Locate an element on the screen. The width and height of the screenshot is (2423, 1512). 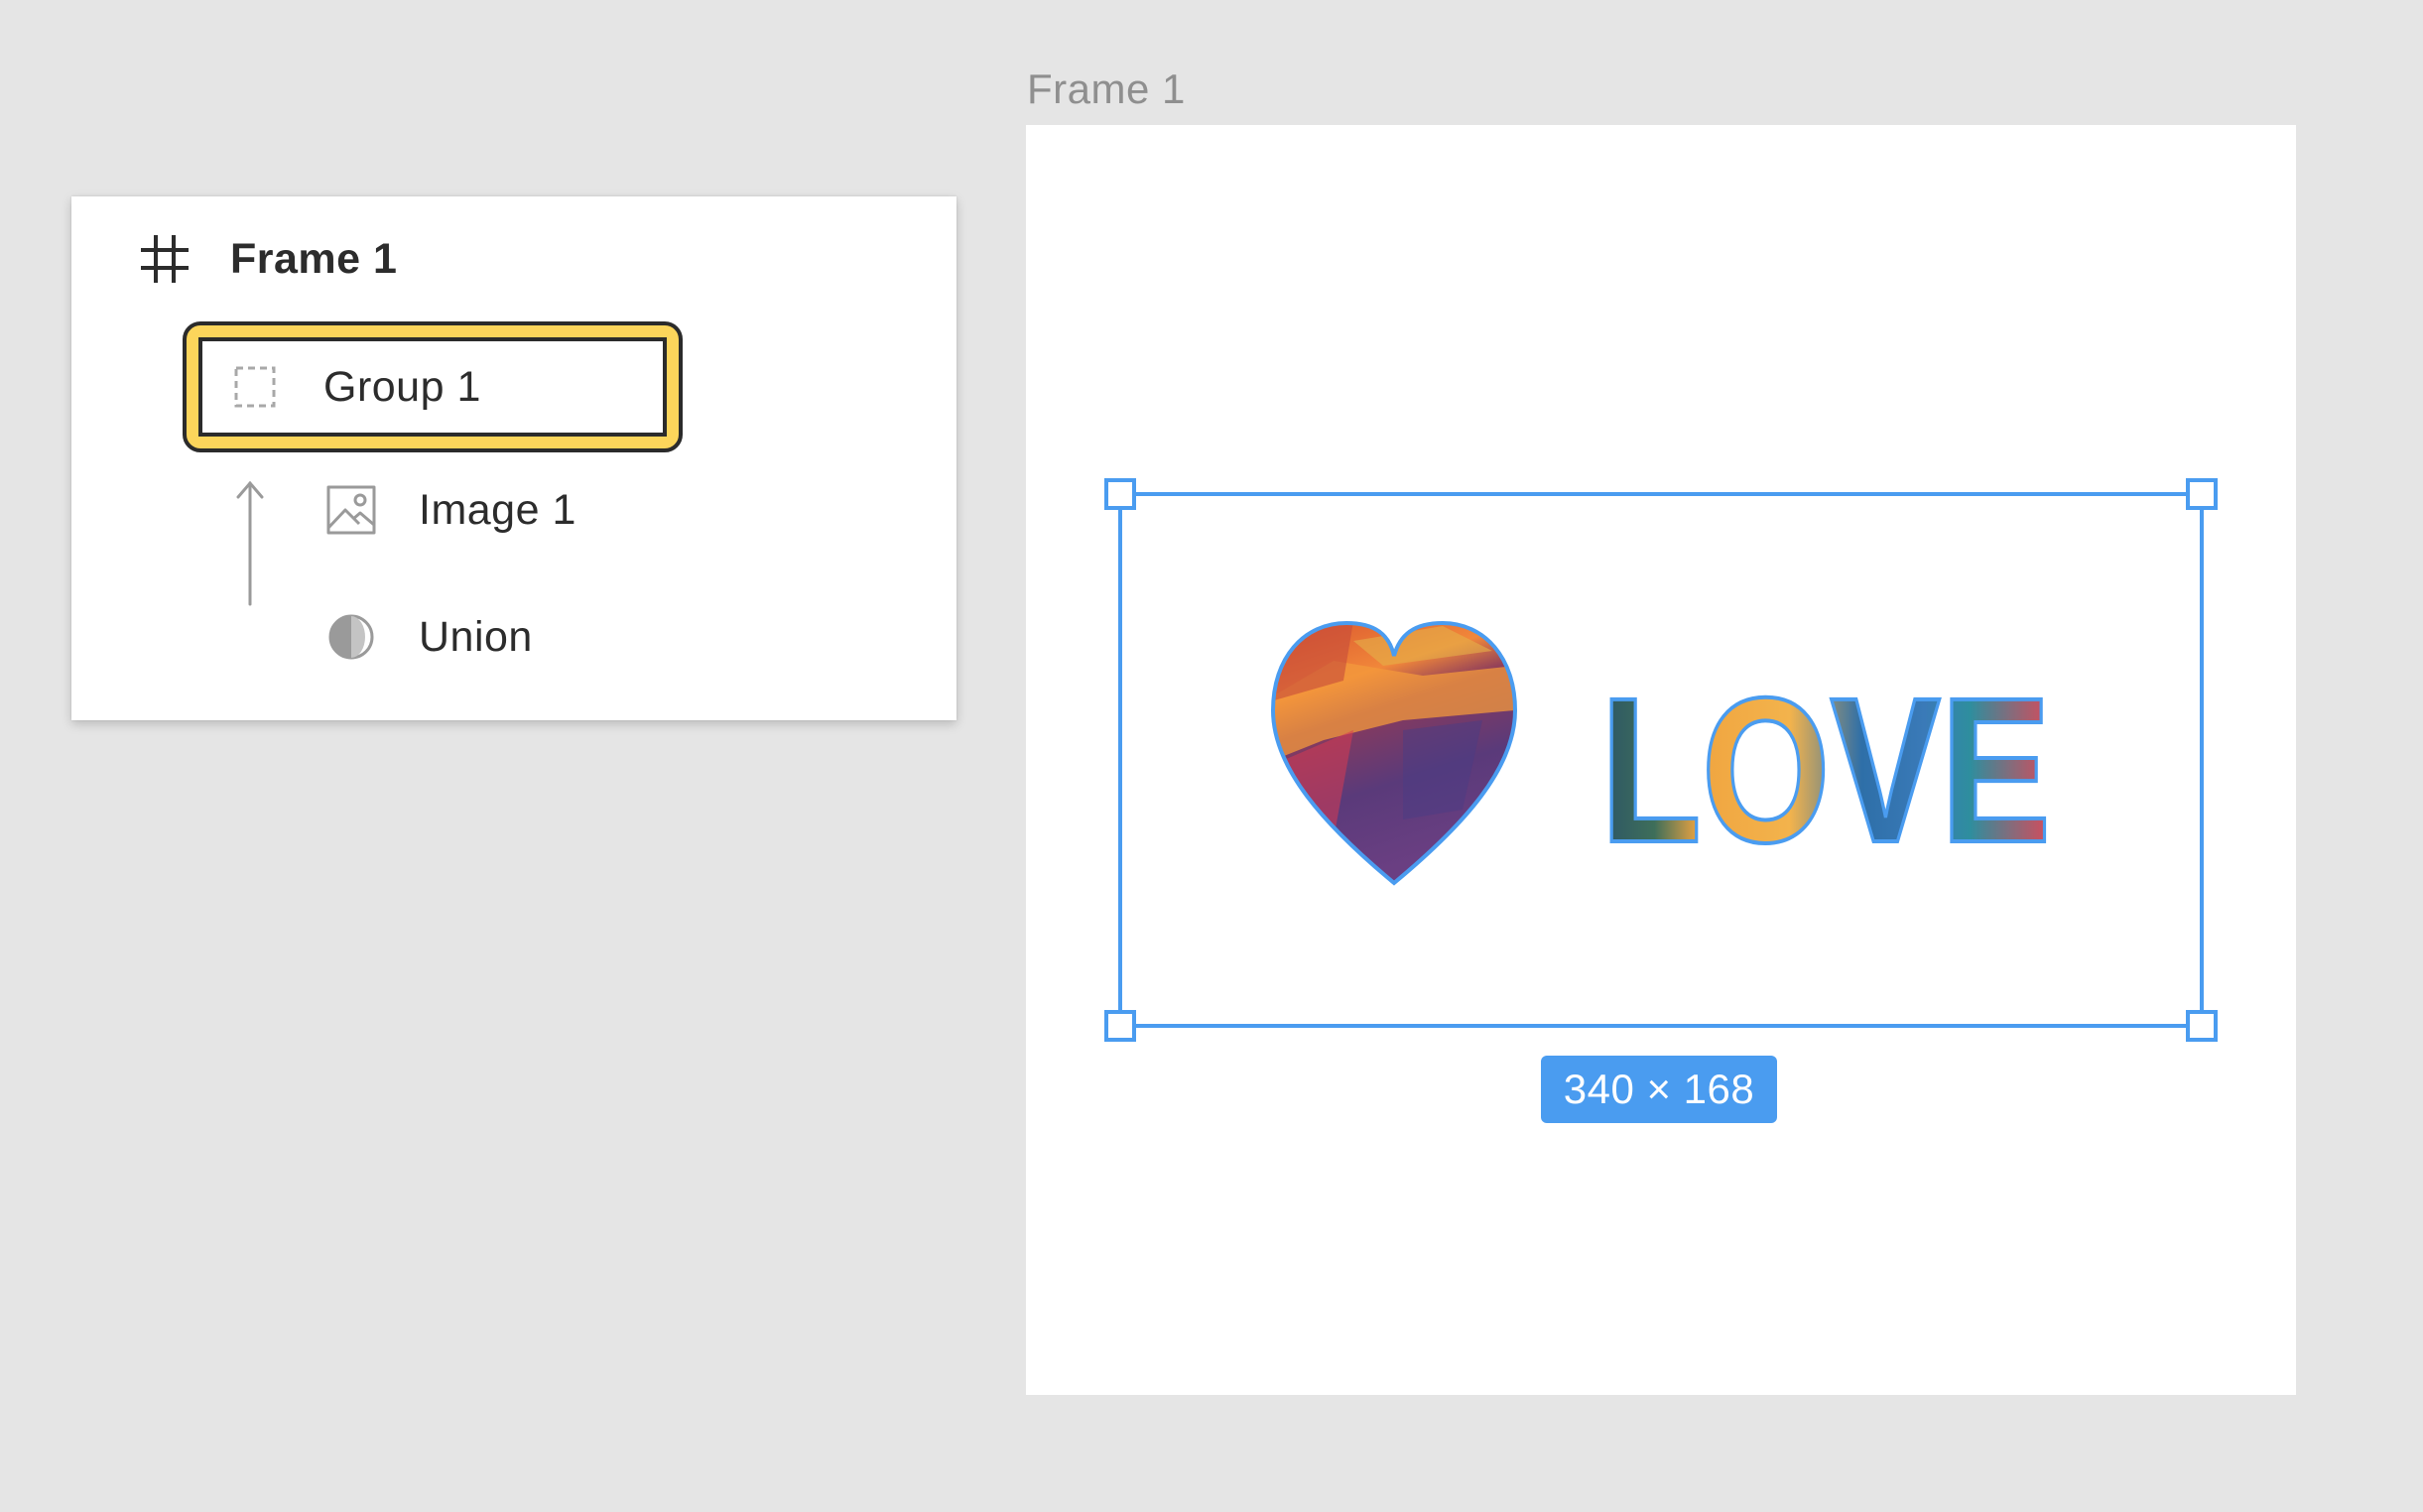
selection-size-badge: 340 × 168 is located at coordinates (1659, 1089).